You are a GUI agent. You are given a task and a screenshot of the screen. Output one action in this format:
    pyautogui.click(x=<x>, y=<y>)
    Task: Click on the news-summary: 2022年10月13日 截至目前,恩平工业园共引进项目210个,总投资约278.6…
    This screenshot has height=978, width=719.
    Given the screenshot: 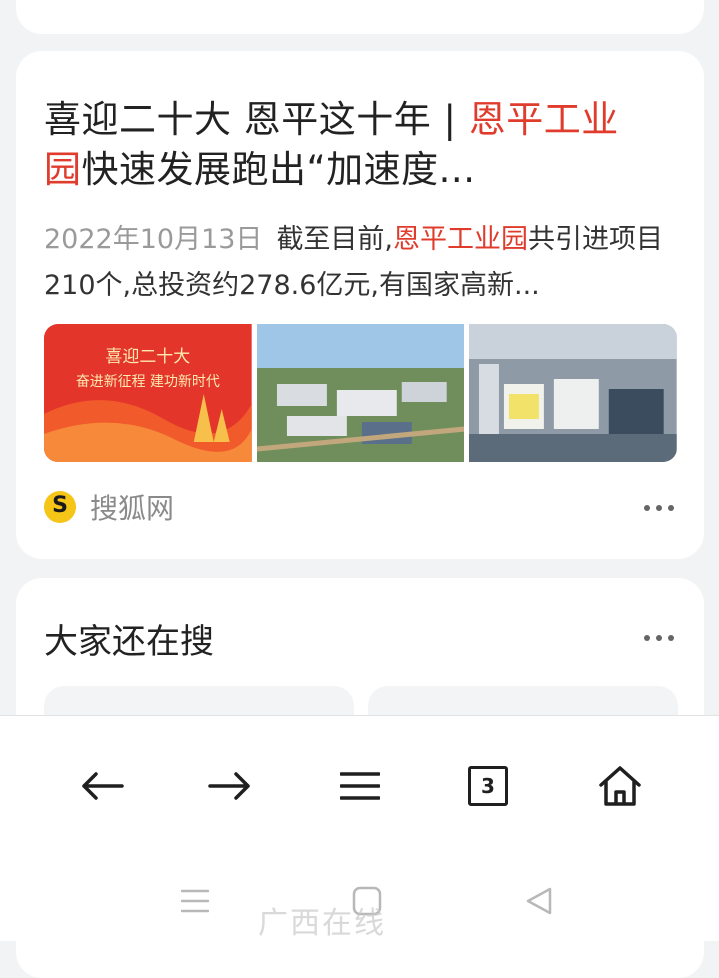 What is the action you would take?
    pyautogui.click(x=364, y=263)
    